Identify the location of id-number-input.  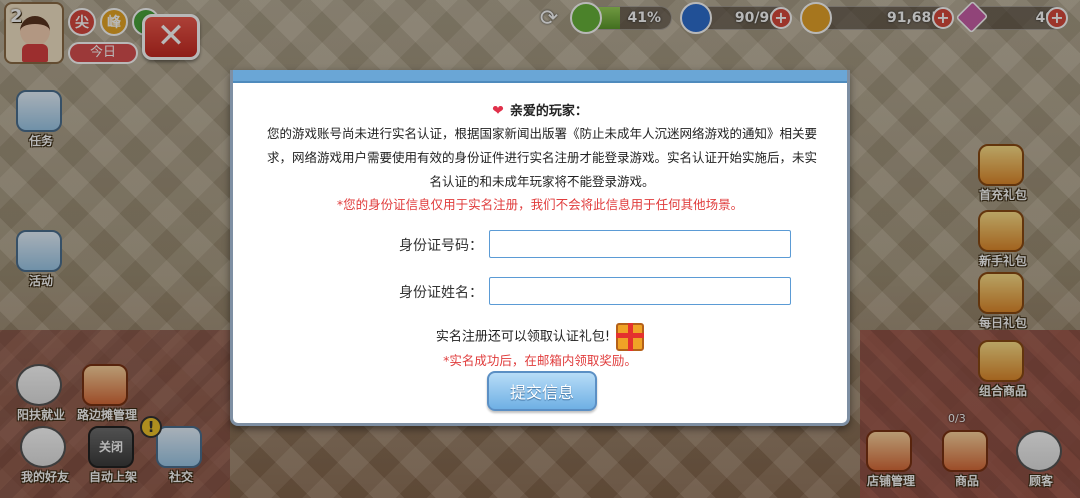
(640, 244).